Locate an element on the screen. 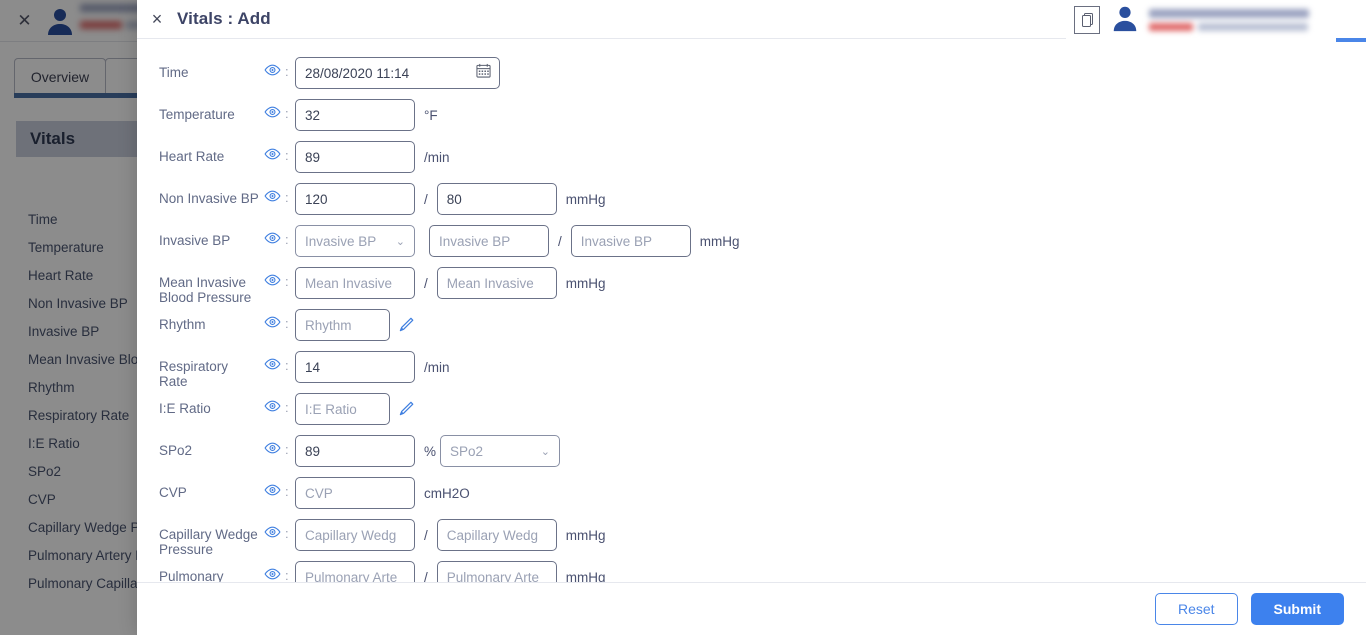  field-label-heart-rate: Heart Rate is located at coordinates (192, 156).